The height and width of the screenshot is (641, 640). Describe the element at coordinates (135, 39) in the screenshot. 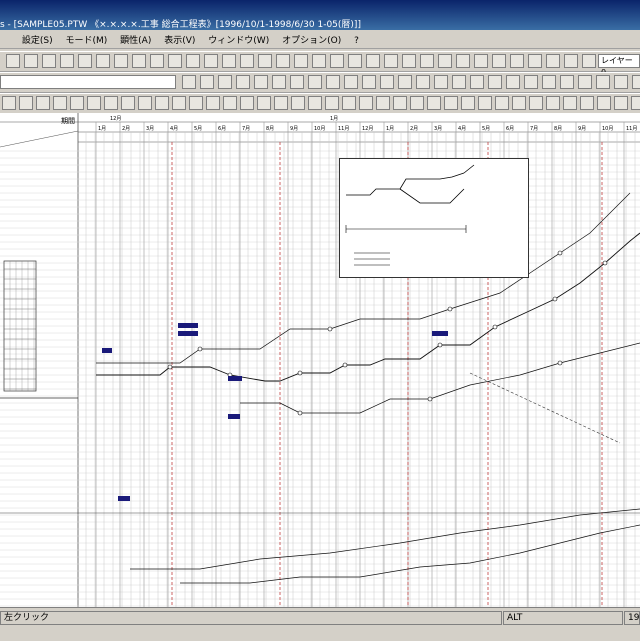

I see `menu-arrange: 顕性(A)` at that location.